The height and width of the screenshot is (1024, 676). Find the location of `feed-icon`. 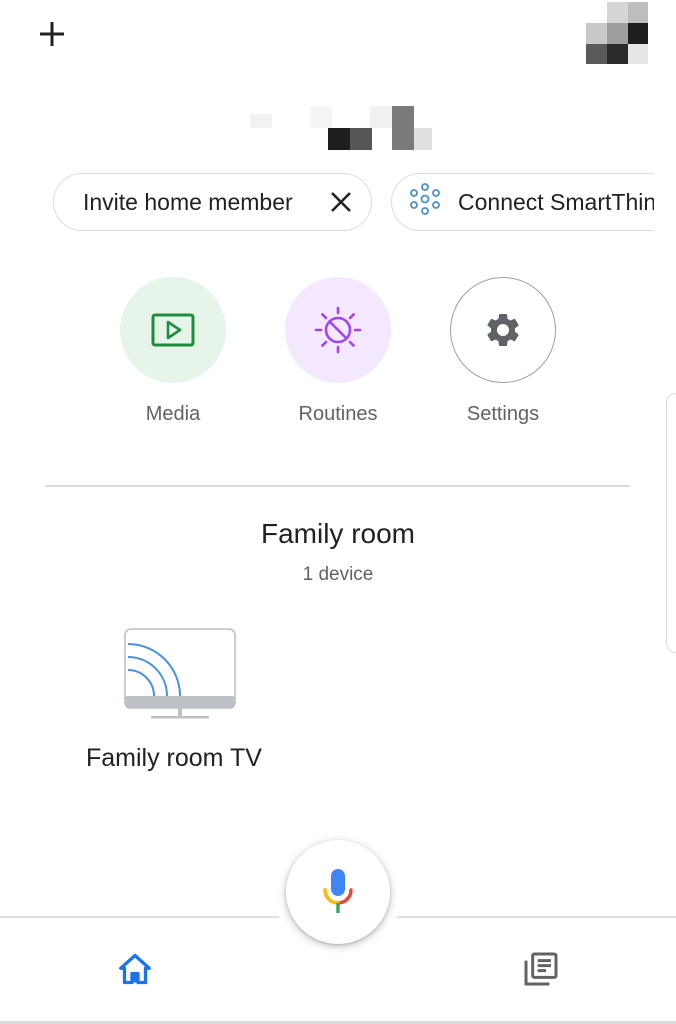

feed-icon is located at coordinates (541, 969).